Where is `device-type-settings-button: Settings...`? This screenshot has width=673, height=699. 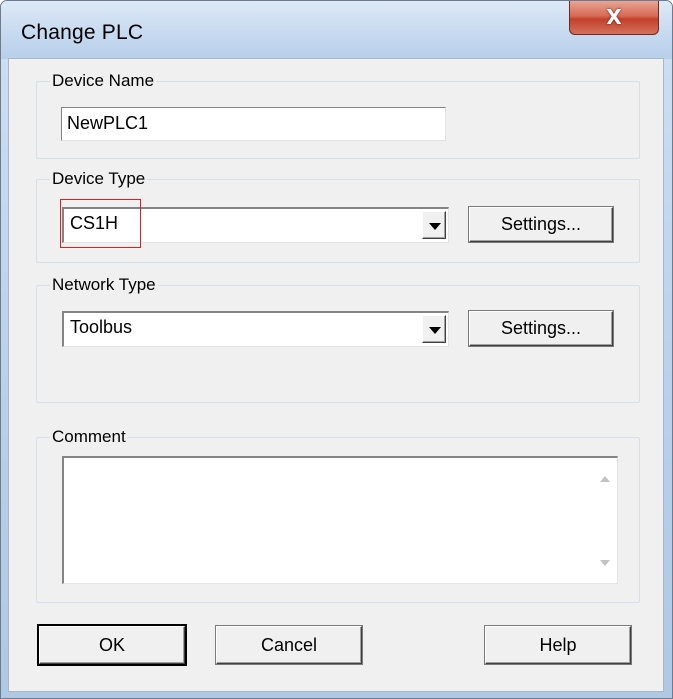 device-type-settings-button: Settings... is located at coordinates (541, 224).